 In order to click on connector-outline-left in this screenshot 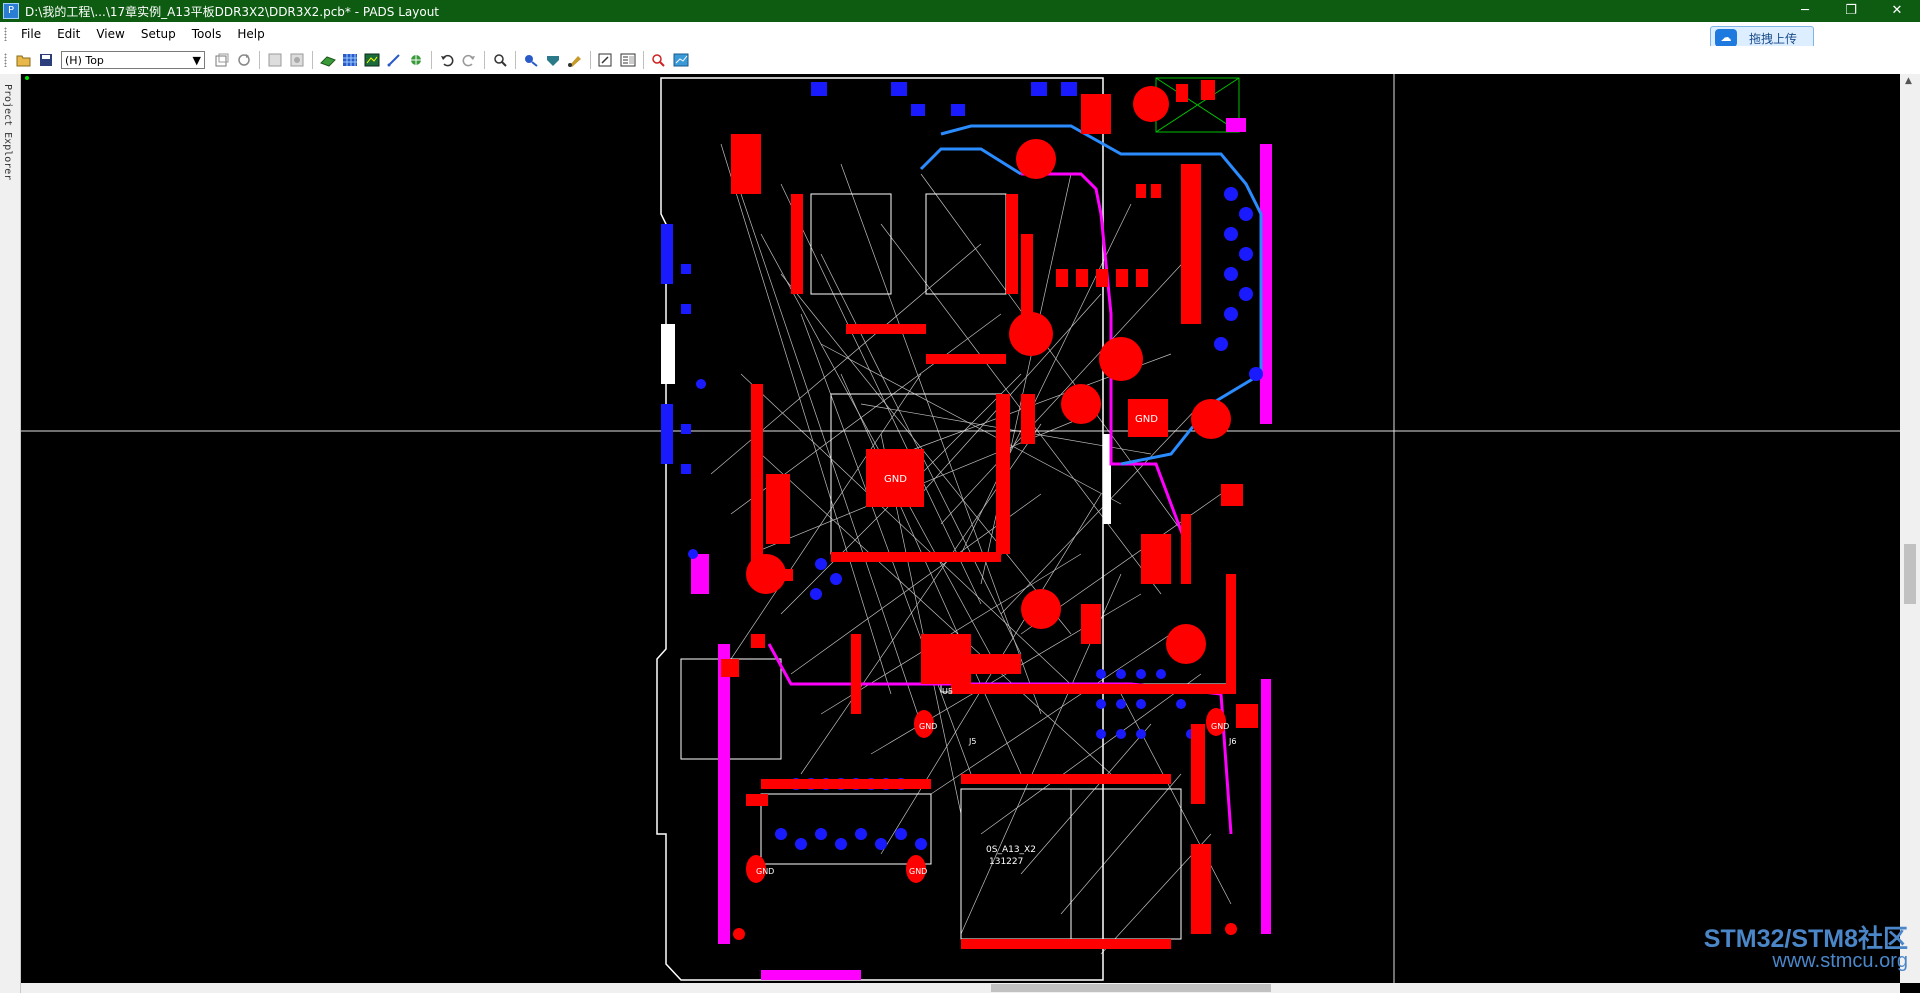, I will do `click(668, 354)`.